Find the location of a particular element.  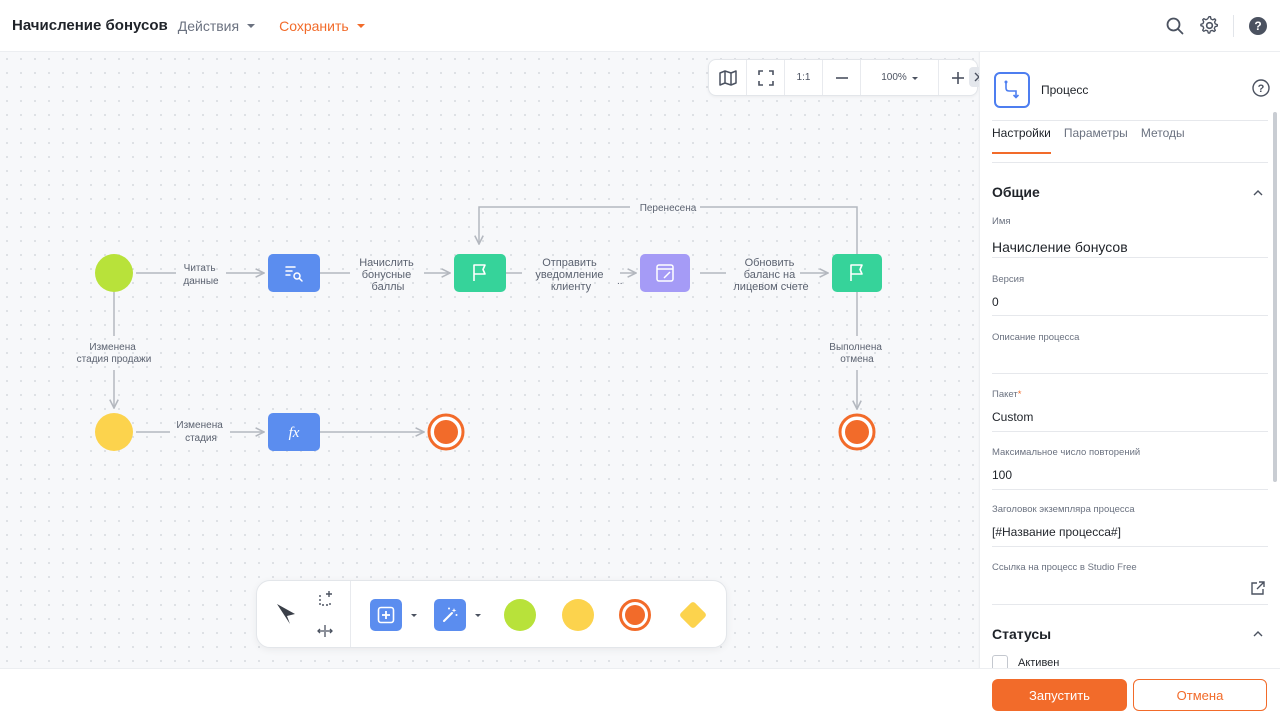

field-version-value: 0 is located at coordinates (995, 302).